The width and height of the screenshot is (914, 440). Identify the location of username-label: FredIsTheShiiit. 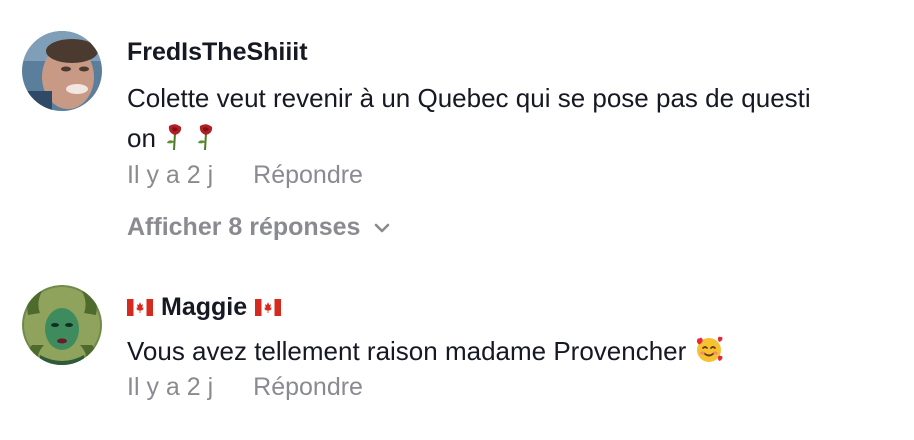
(217, 52).